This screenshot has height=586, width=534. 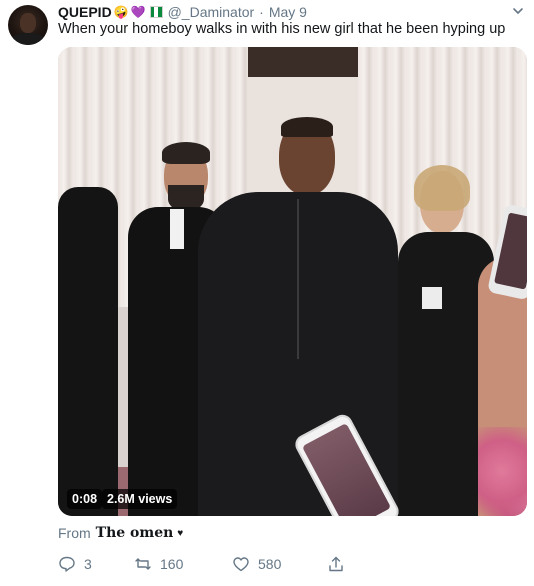 I want to click on reply-icon, so click(x=67, y=564).